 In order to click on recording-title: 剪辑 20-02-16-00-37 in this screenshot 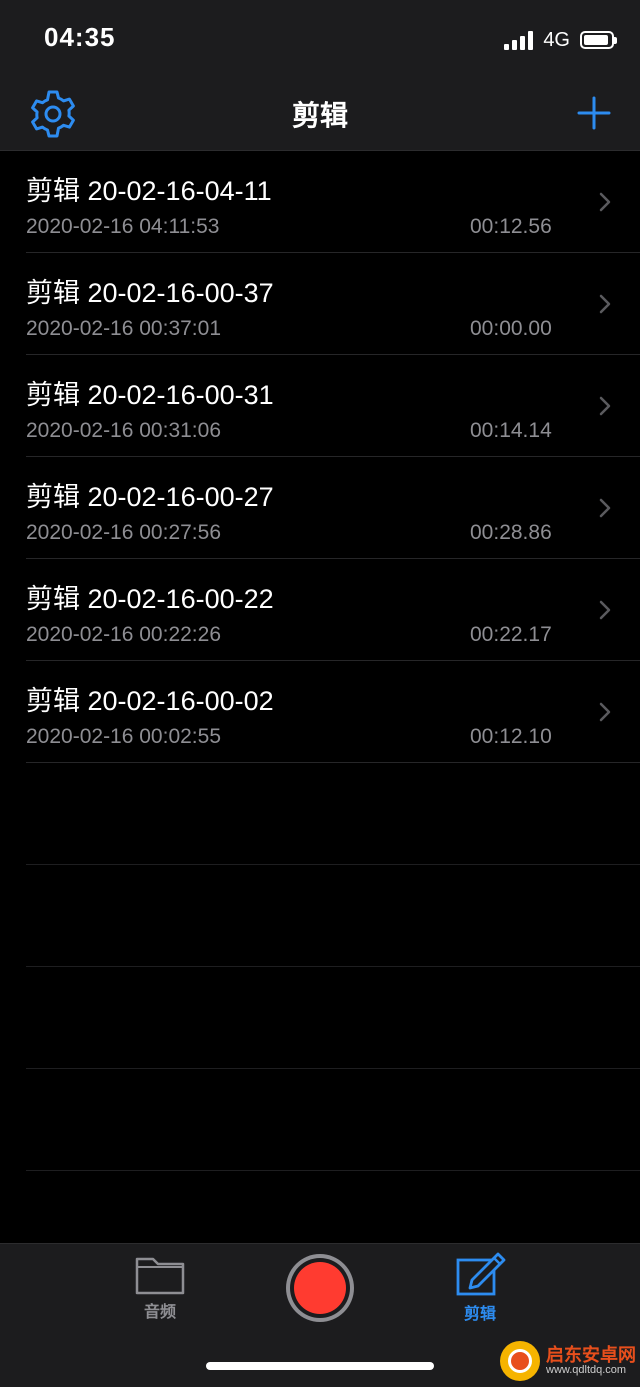, I will do `click(150, 293)`.